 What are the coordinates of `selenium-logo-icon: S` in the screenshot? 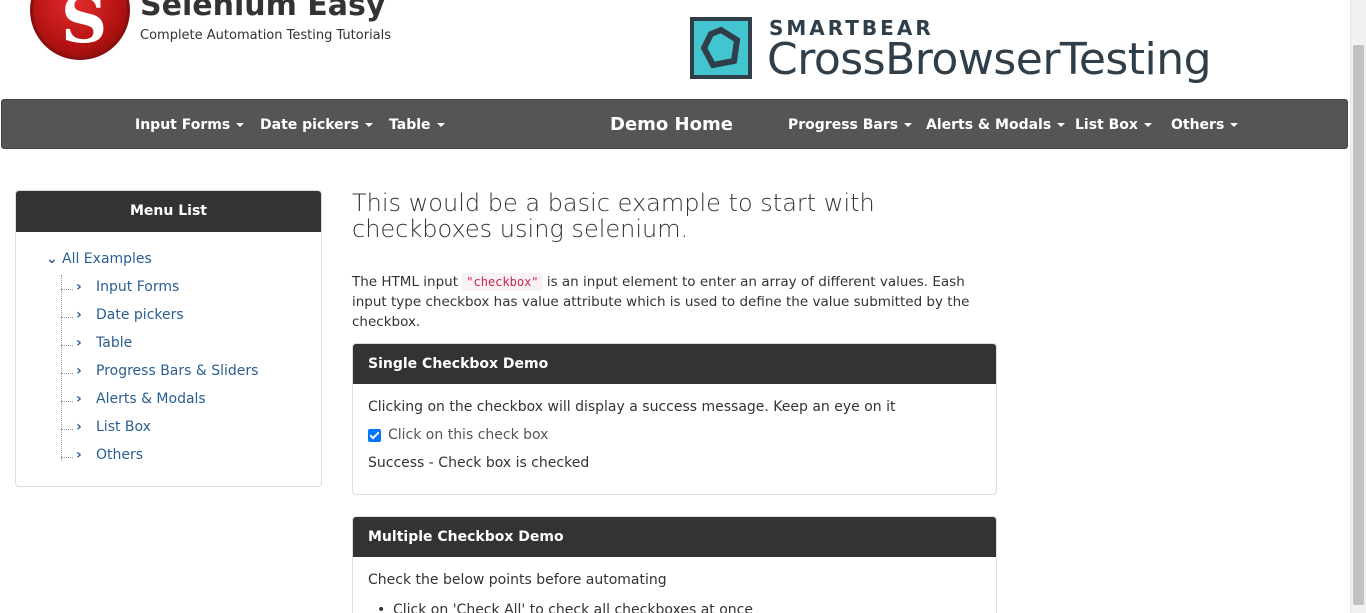 It's located at (80, 30).